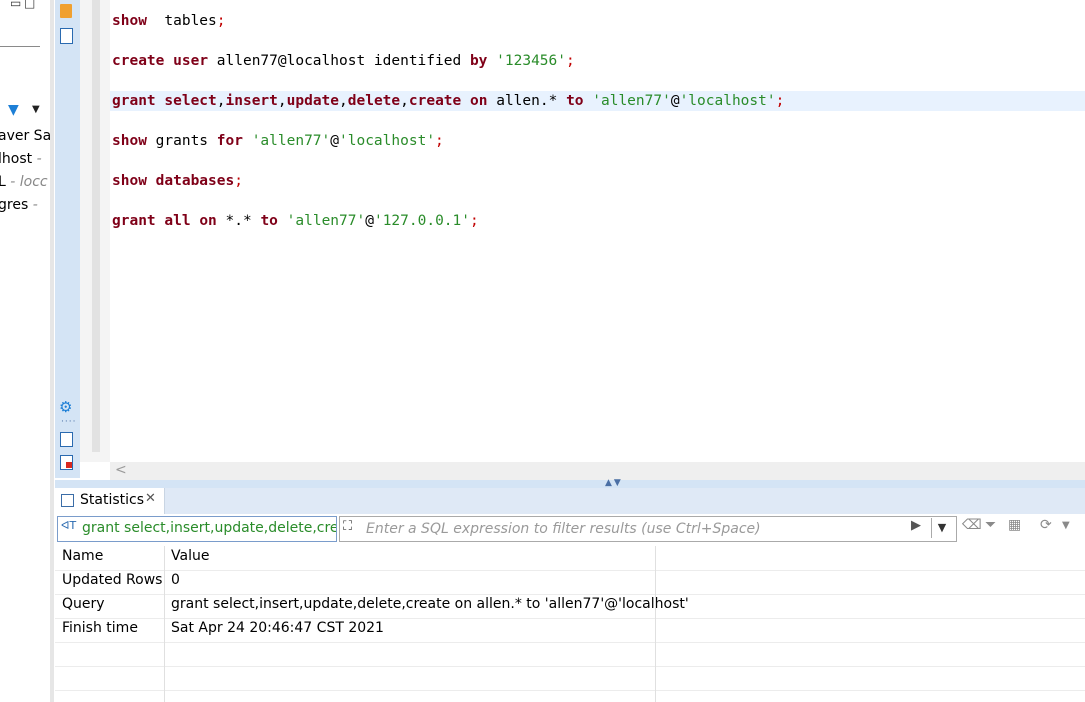 This screenshot has width=1085, height=702. Describe the element at coordinates (251, 101) in the screenshot. I see `code-token: insert` at that location.